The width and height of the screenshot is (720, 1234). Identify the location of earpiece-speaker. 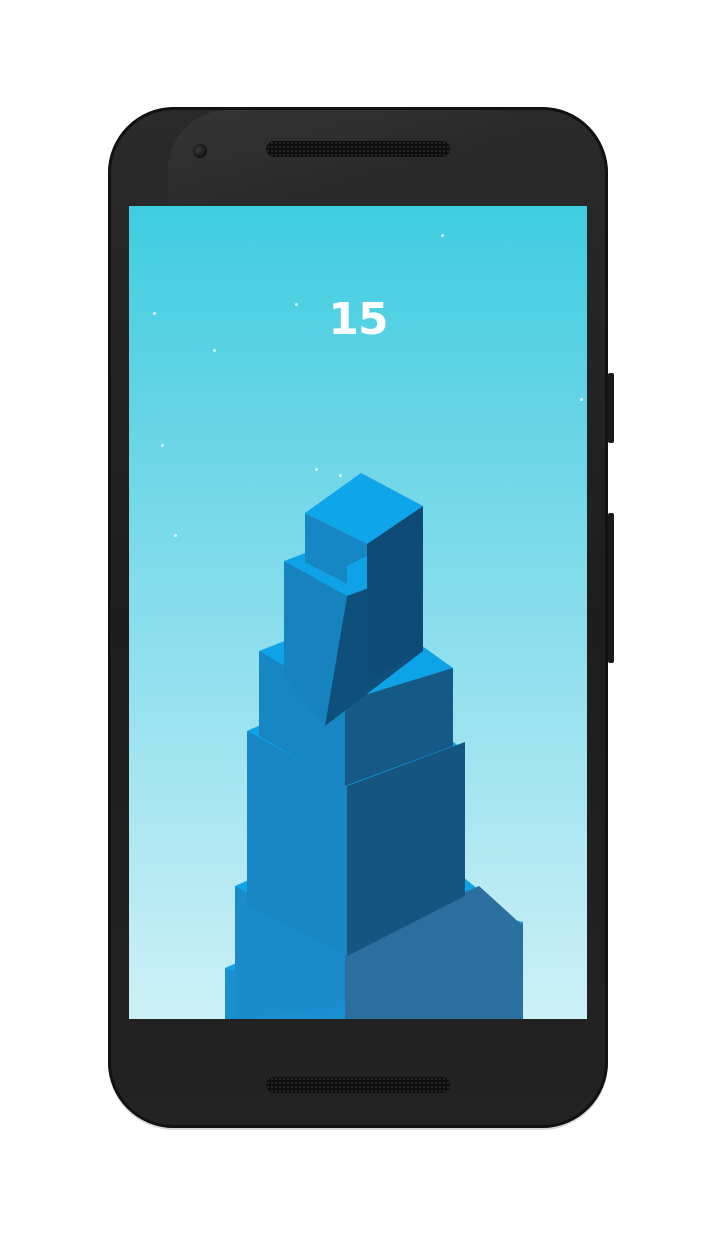
(358, 149).